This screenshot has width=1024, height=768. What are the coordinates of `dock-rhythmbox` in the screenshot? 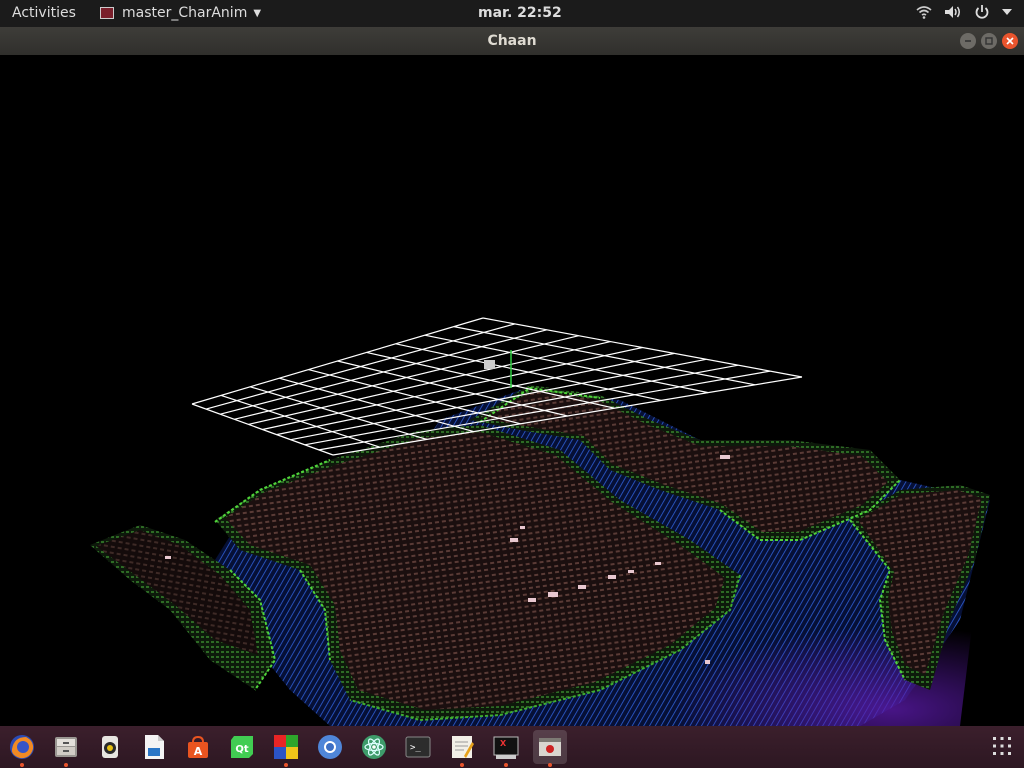 It's located at (110, 747).